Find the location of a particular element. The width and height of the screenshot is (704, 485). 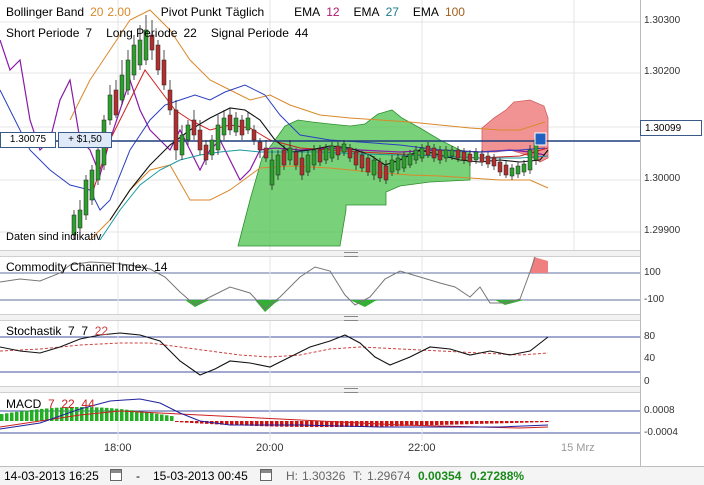

macd-pane: MACD 7 22 44 is located at coordinates (352, 416).